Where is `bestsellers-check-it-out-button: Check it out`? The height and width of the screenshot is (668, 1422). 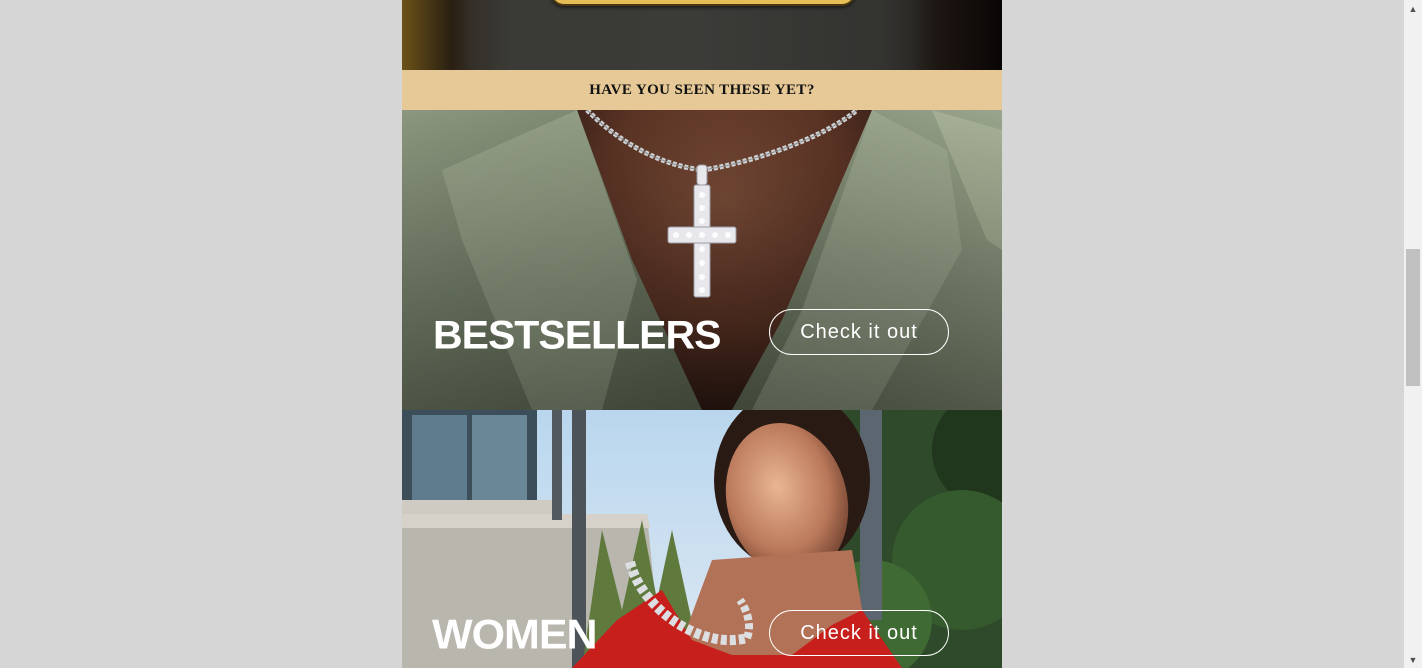 bestsellers-check-it-out-button: Check it out is located at coordinates (859, 332).